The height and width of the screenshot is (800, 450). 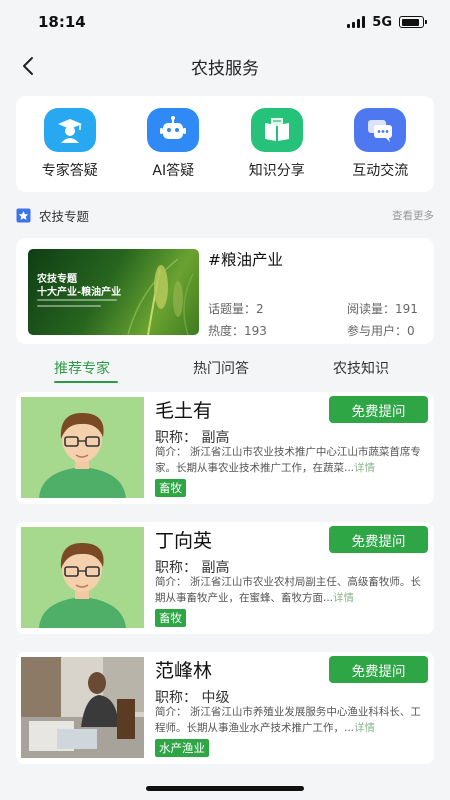 What do you see at coordinates (245, 260) in the screenshot?
I see `topic-name: #粮油产业` at bounding box center [245, 260].